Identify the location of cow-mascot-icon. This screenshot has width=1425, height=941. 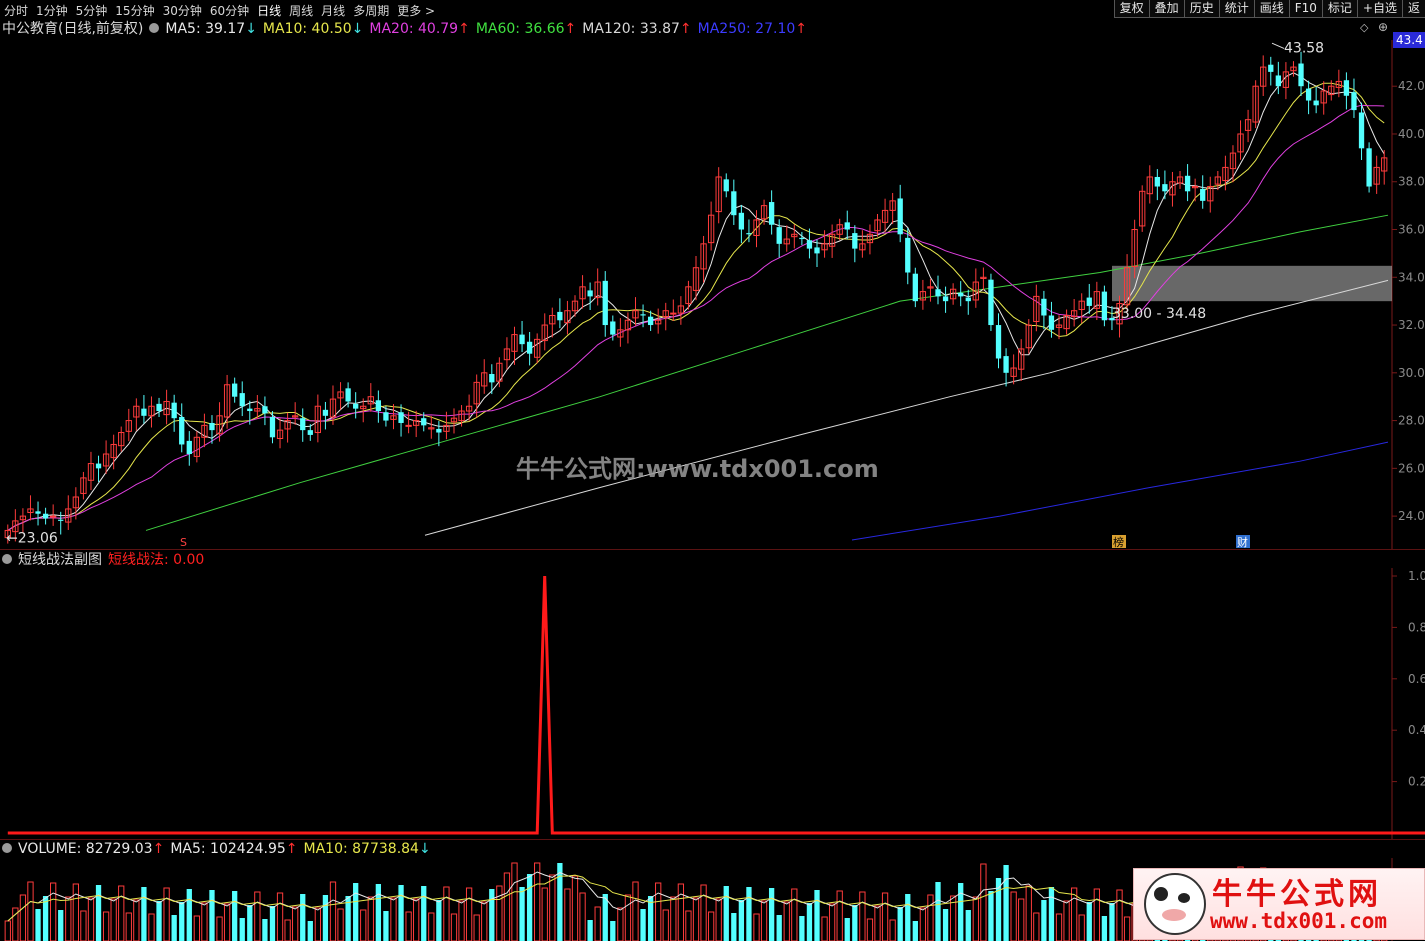
(1175, 904).